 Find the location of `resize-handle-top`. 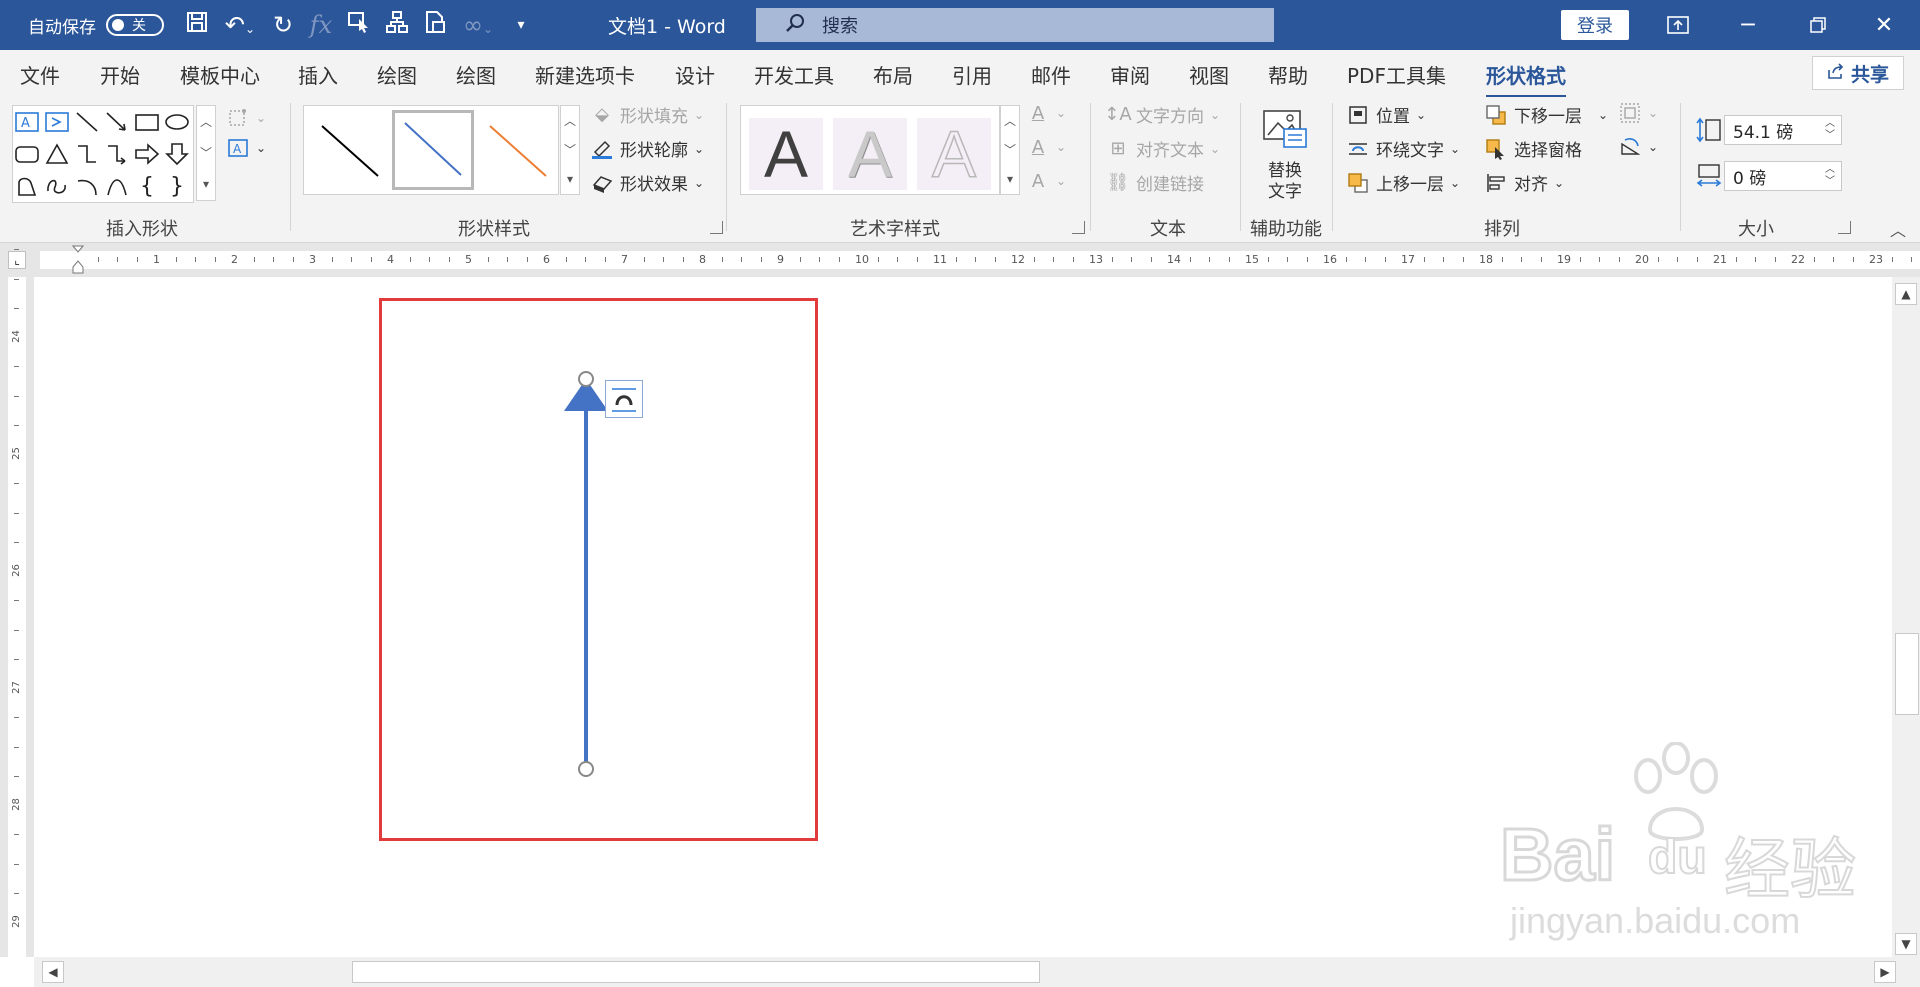

resize-handle-top is located at coordinates (586, 379).